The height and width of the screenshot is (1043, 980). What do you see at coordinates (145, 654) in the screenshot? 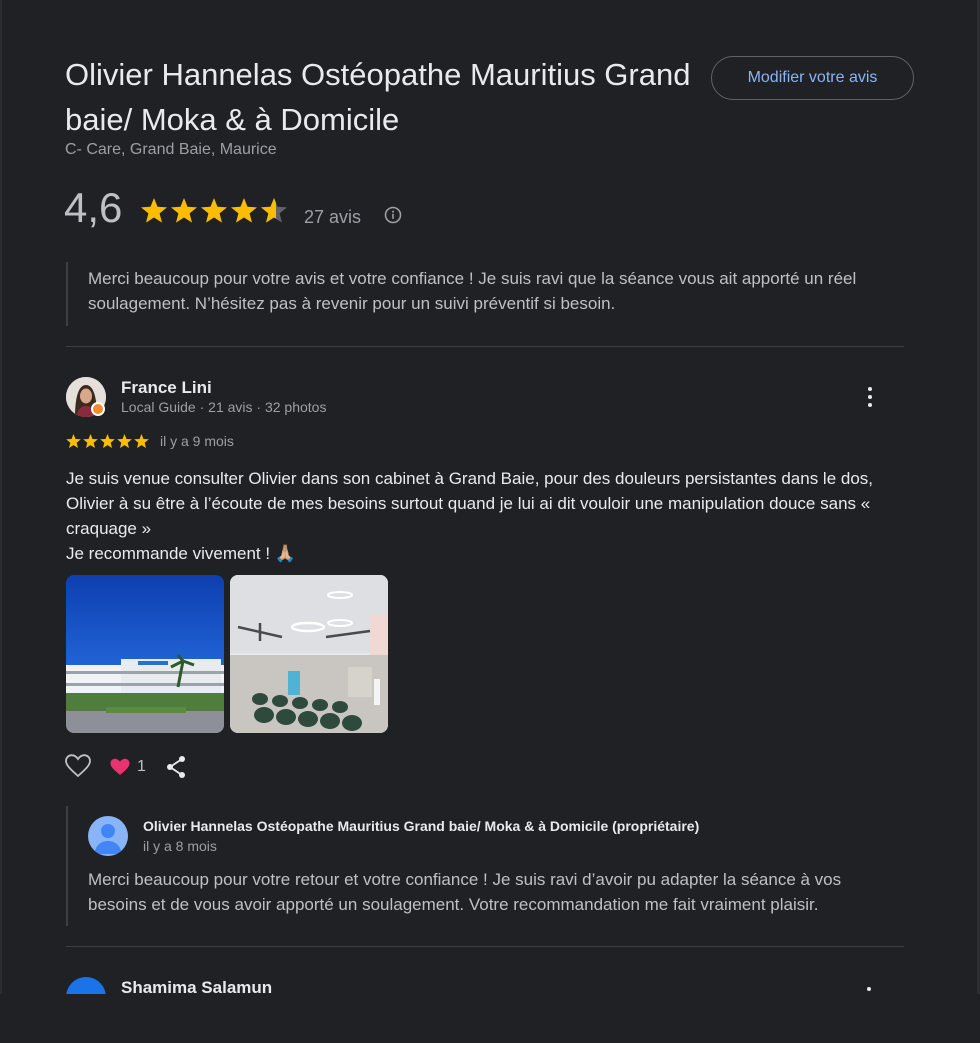
I see `review-photo-building` at bounding box center [145, 654].